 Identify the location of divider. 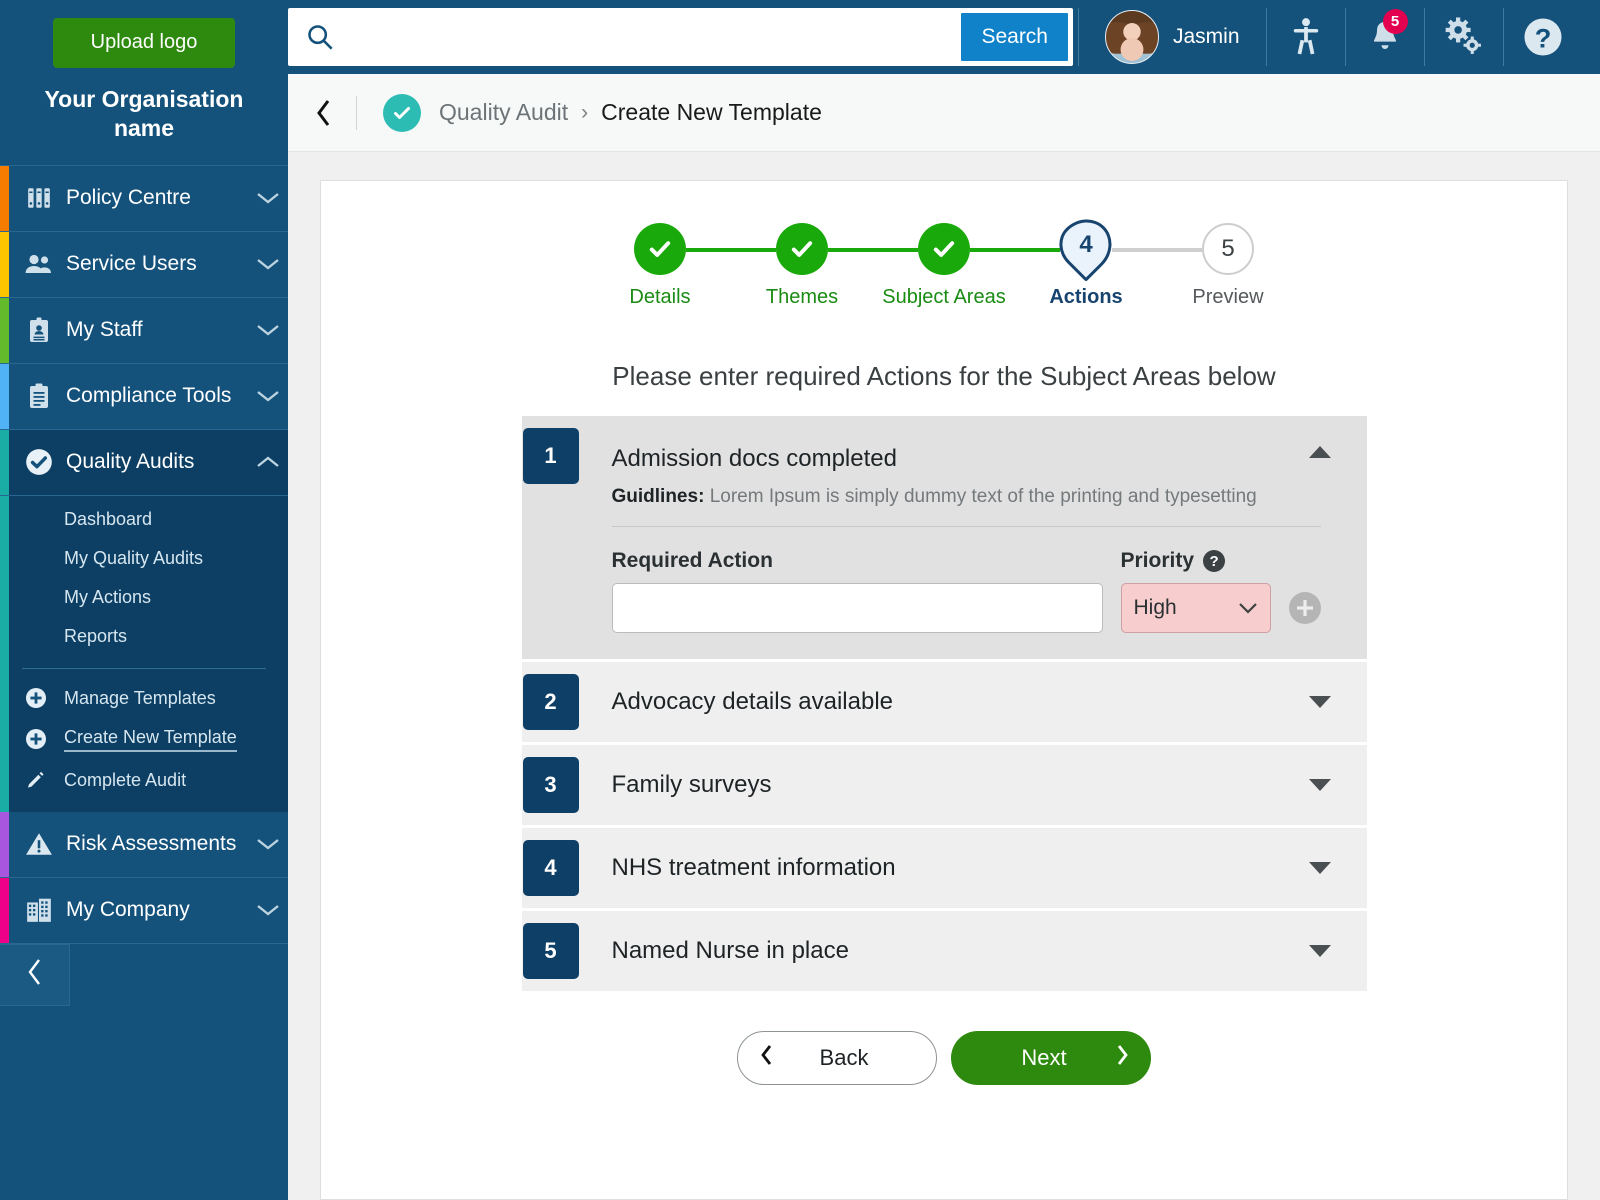
(356, 112).